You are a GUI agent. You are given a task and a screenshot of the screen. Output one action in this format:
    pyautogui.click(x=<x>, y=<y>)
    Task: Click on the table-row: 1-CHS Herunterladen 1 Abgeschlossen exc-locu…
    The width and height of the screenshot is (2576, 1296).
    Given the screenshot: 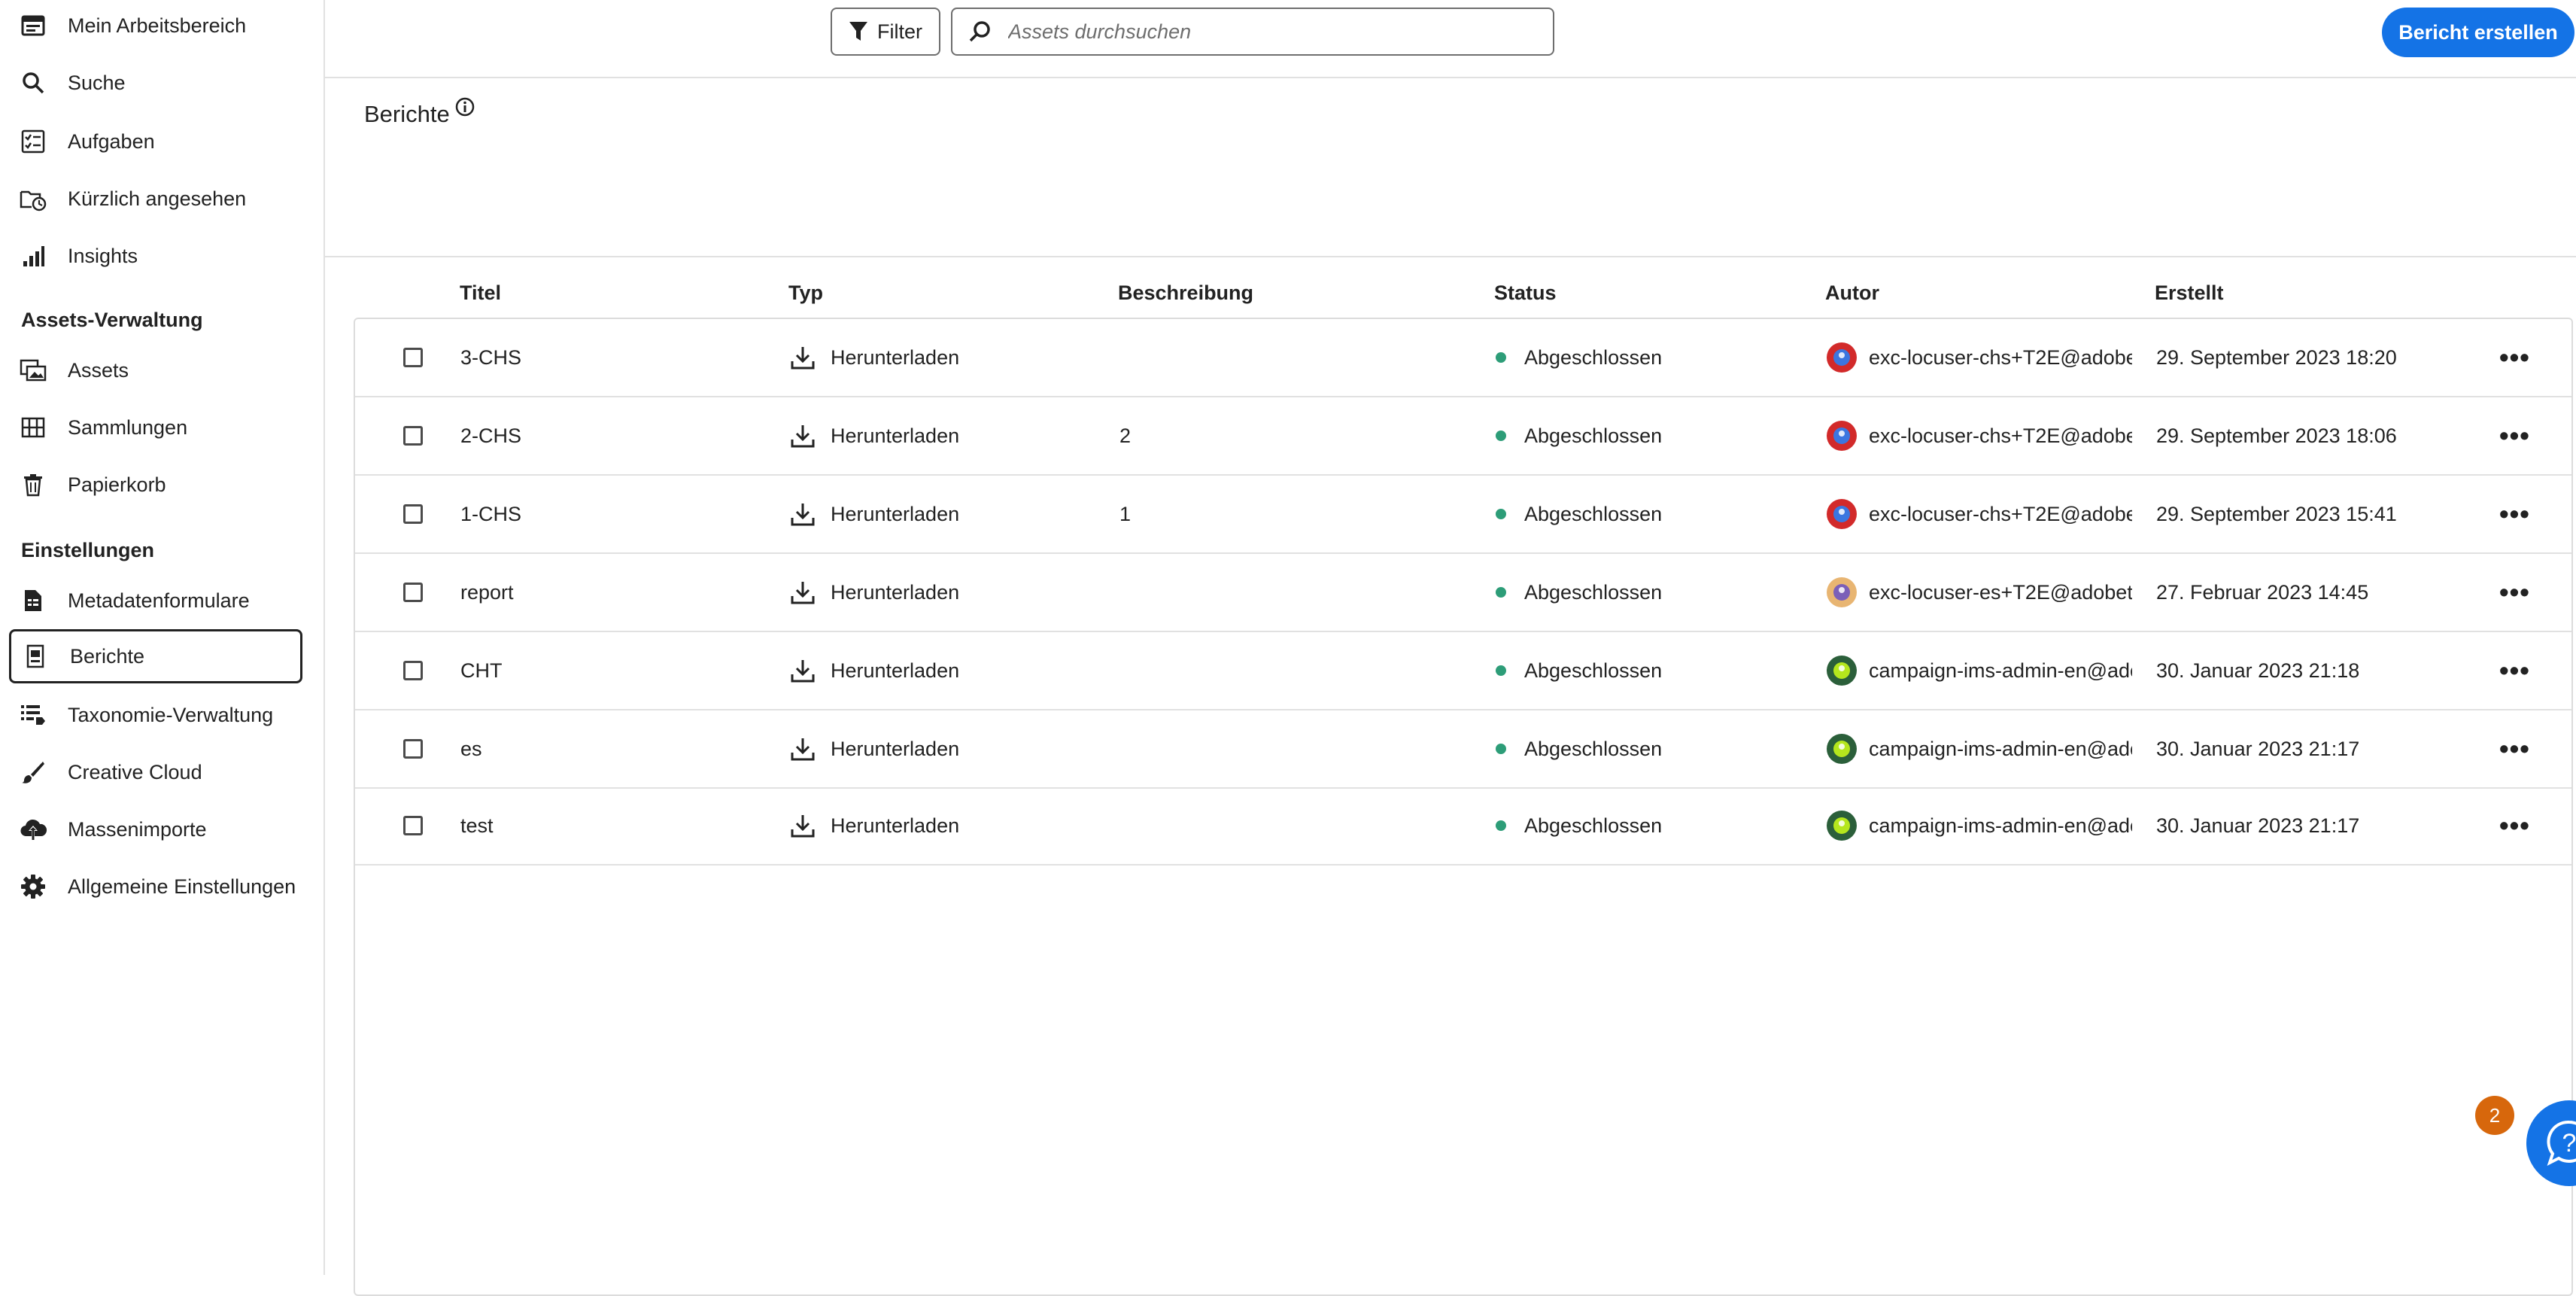 What is the action you would take?
    pyautogui.click(x=1463, y=515)
    